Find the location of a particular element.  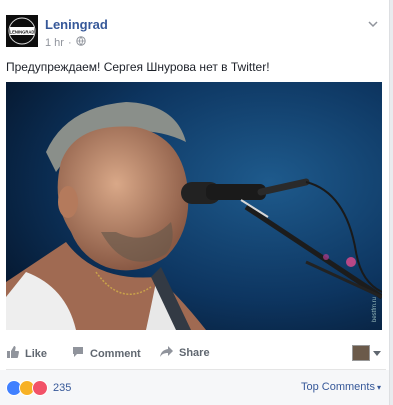

comment-button: Comment is located at coordinates (106, 353).